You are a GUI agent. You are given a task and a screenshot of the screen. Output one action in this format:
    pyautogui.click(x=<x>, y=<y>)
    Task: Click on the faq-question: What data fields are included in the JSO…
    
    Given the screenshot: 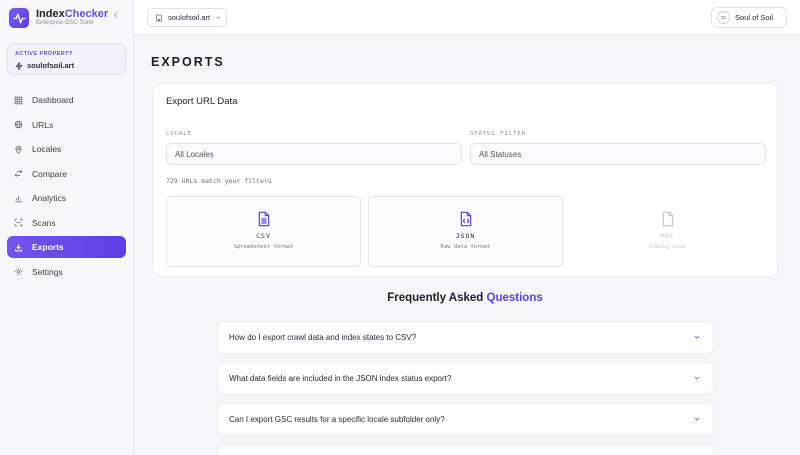 What is the action you would take?
    pyautogui.click(x=340, y=378)
    